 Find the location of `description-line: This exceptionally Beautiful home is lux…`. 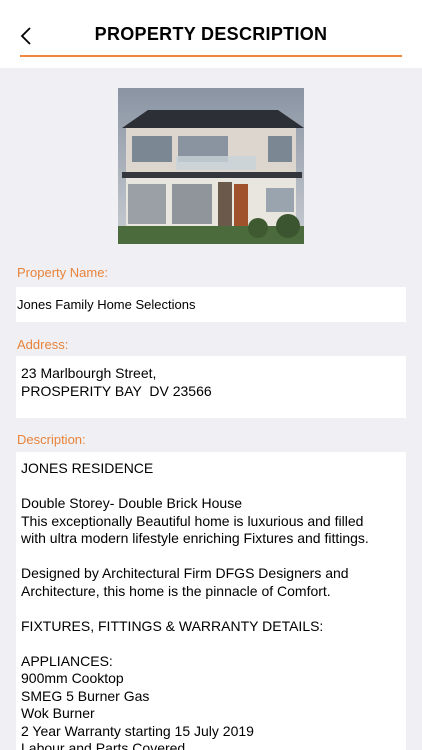

description-line: This exceptionally Beautiful home is lux… is located at coordinates (192, 520).